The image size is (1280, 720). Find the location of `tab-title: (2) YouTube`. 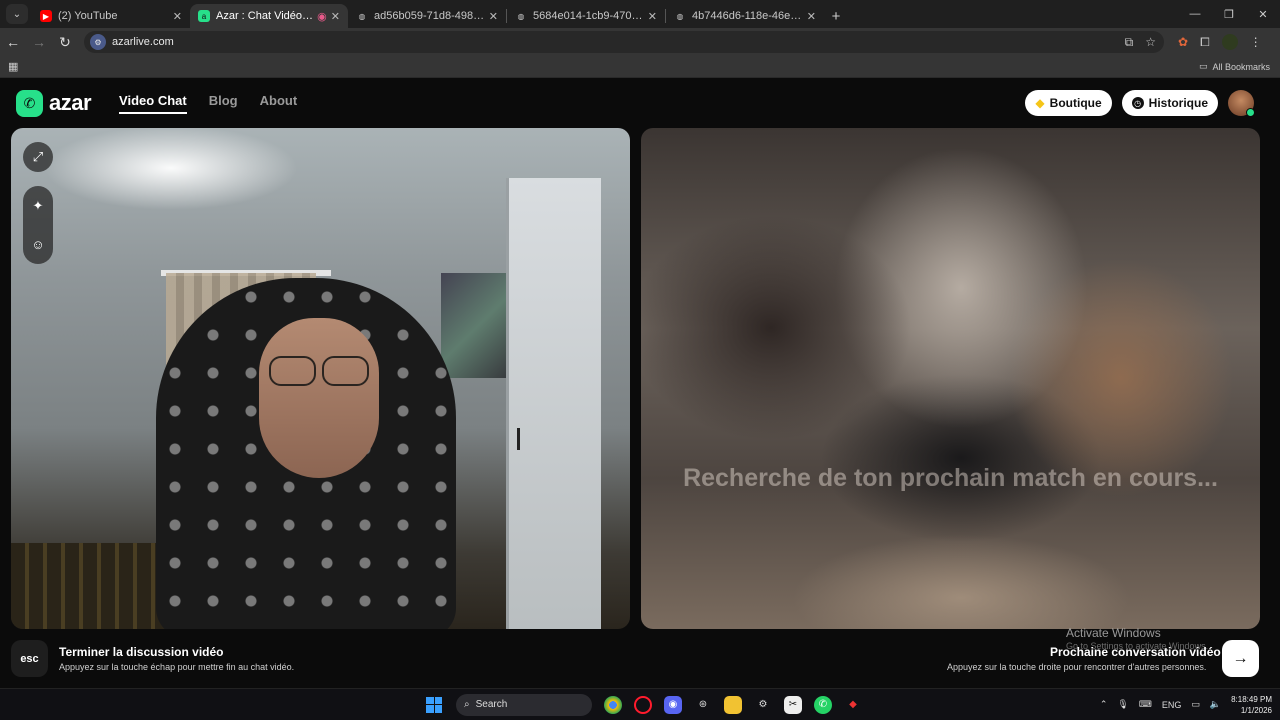

tab-title: (2) YouTube is located at coordinates (88, 16).